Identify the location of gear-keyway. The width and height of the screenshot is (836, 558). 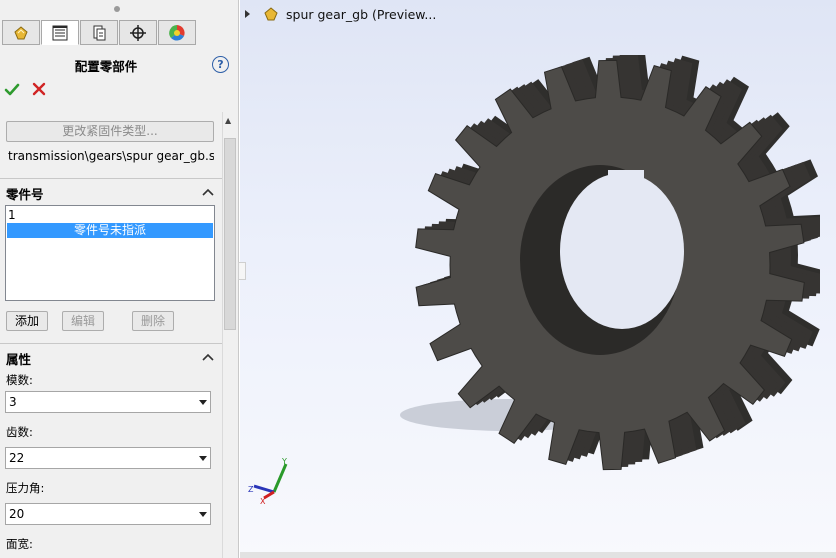
(626, 177).